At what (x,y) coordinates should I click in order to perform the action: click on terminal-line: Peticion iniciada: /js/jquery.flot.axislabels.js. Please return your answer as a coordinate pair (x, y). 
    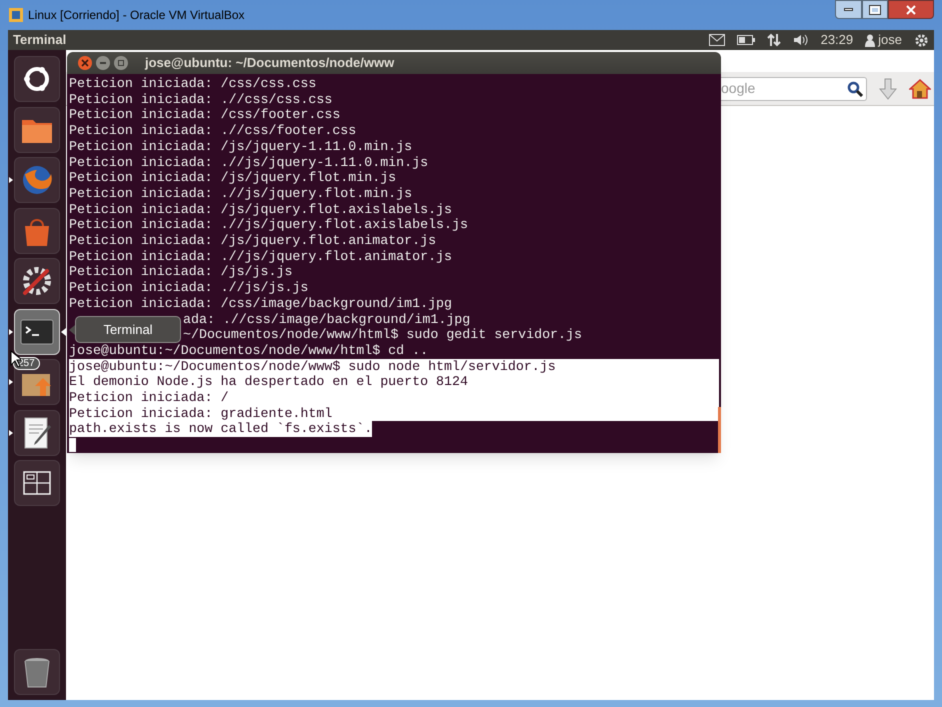
    Looking at the image, I should click on (260, 210).